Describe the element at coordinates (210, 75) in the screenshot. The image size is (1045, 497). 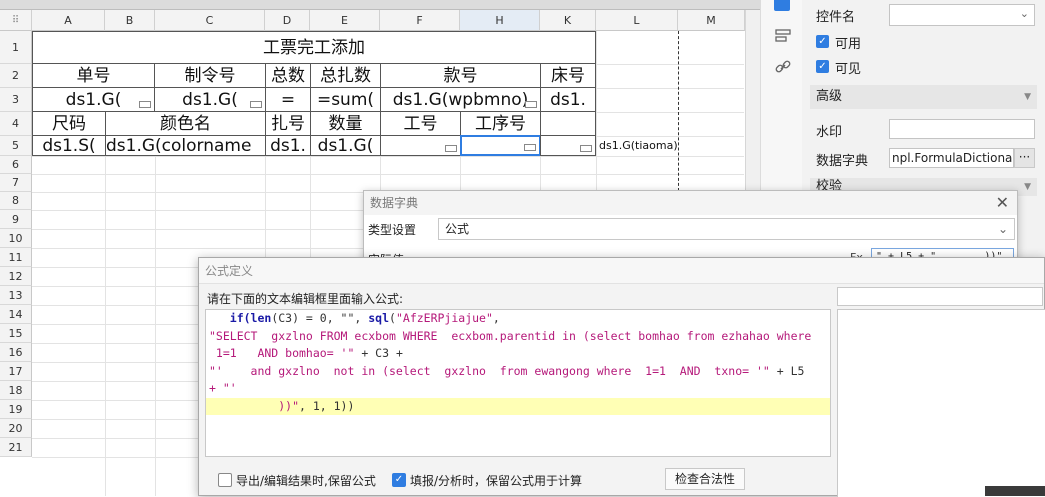
I see `cell-c2: 制令号` at that location.